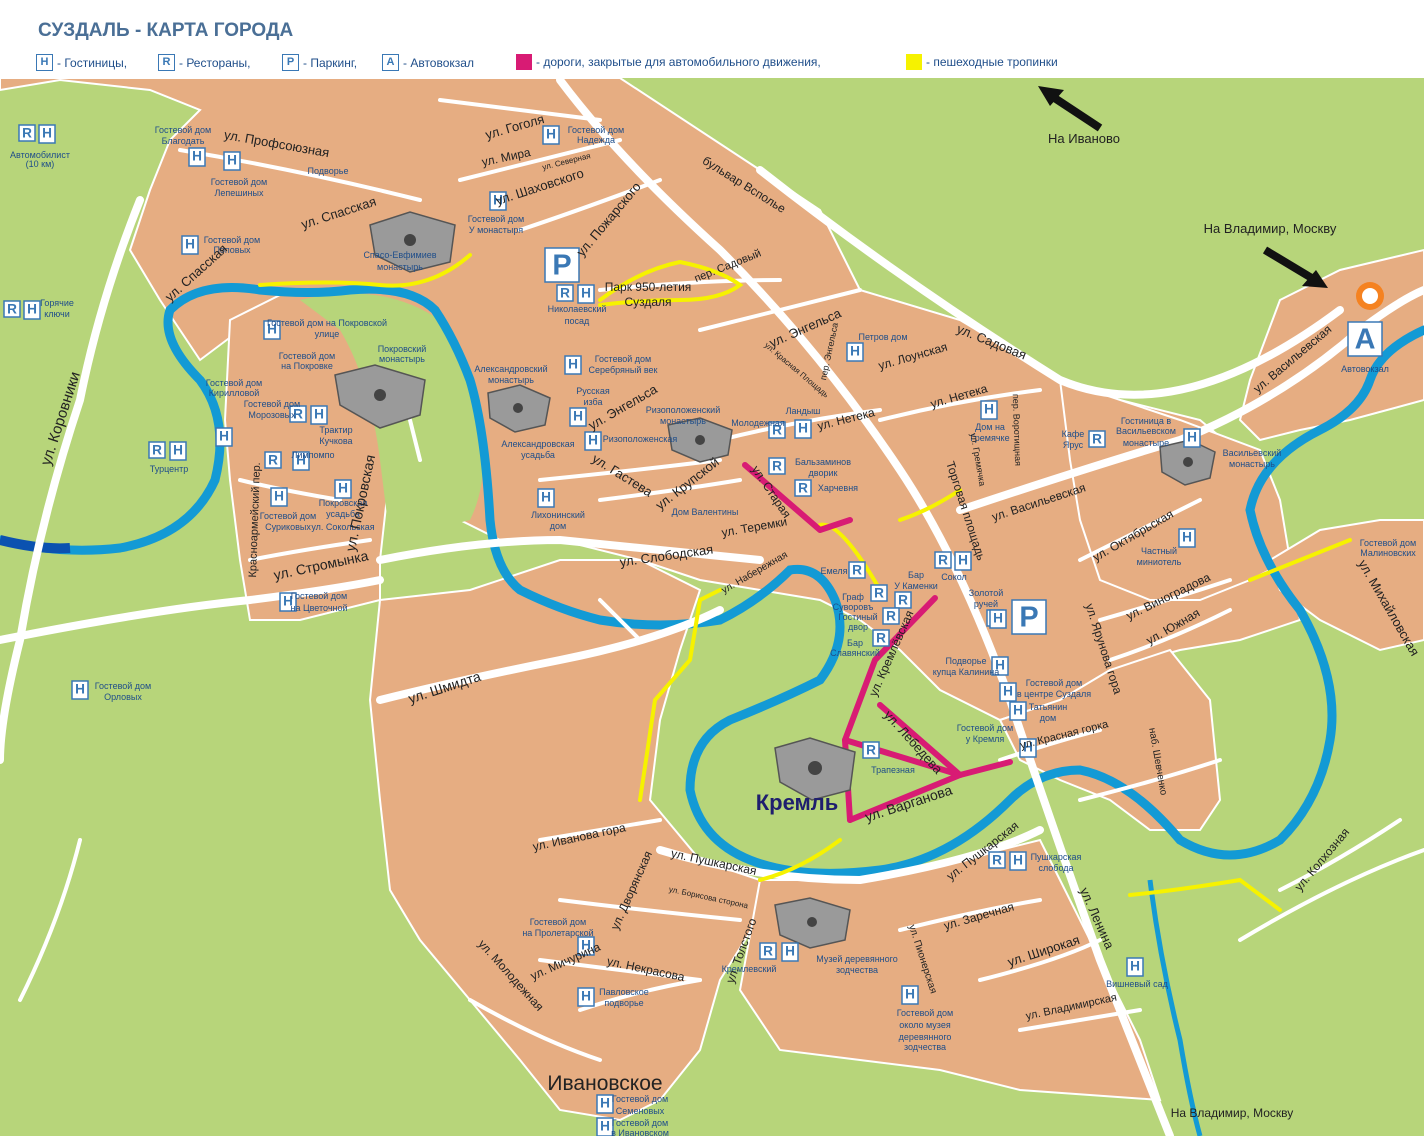  I want to click on place-kreml: Кремль, so click(797, 802).